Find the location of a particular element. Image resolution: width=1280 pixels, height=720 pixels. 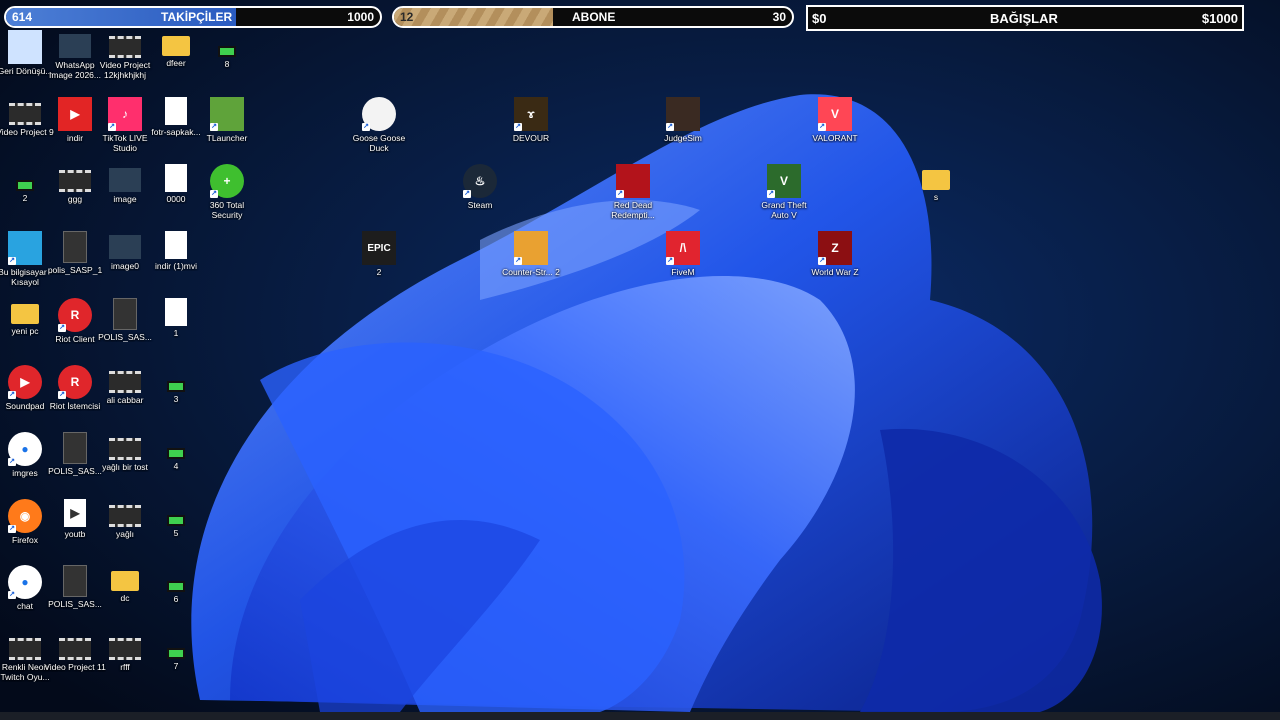

media-file-icon: ▶ is located at coordinates (75, 513).